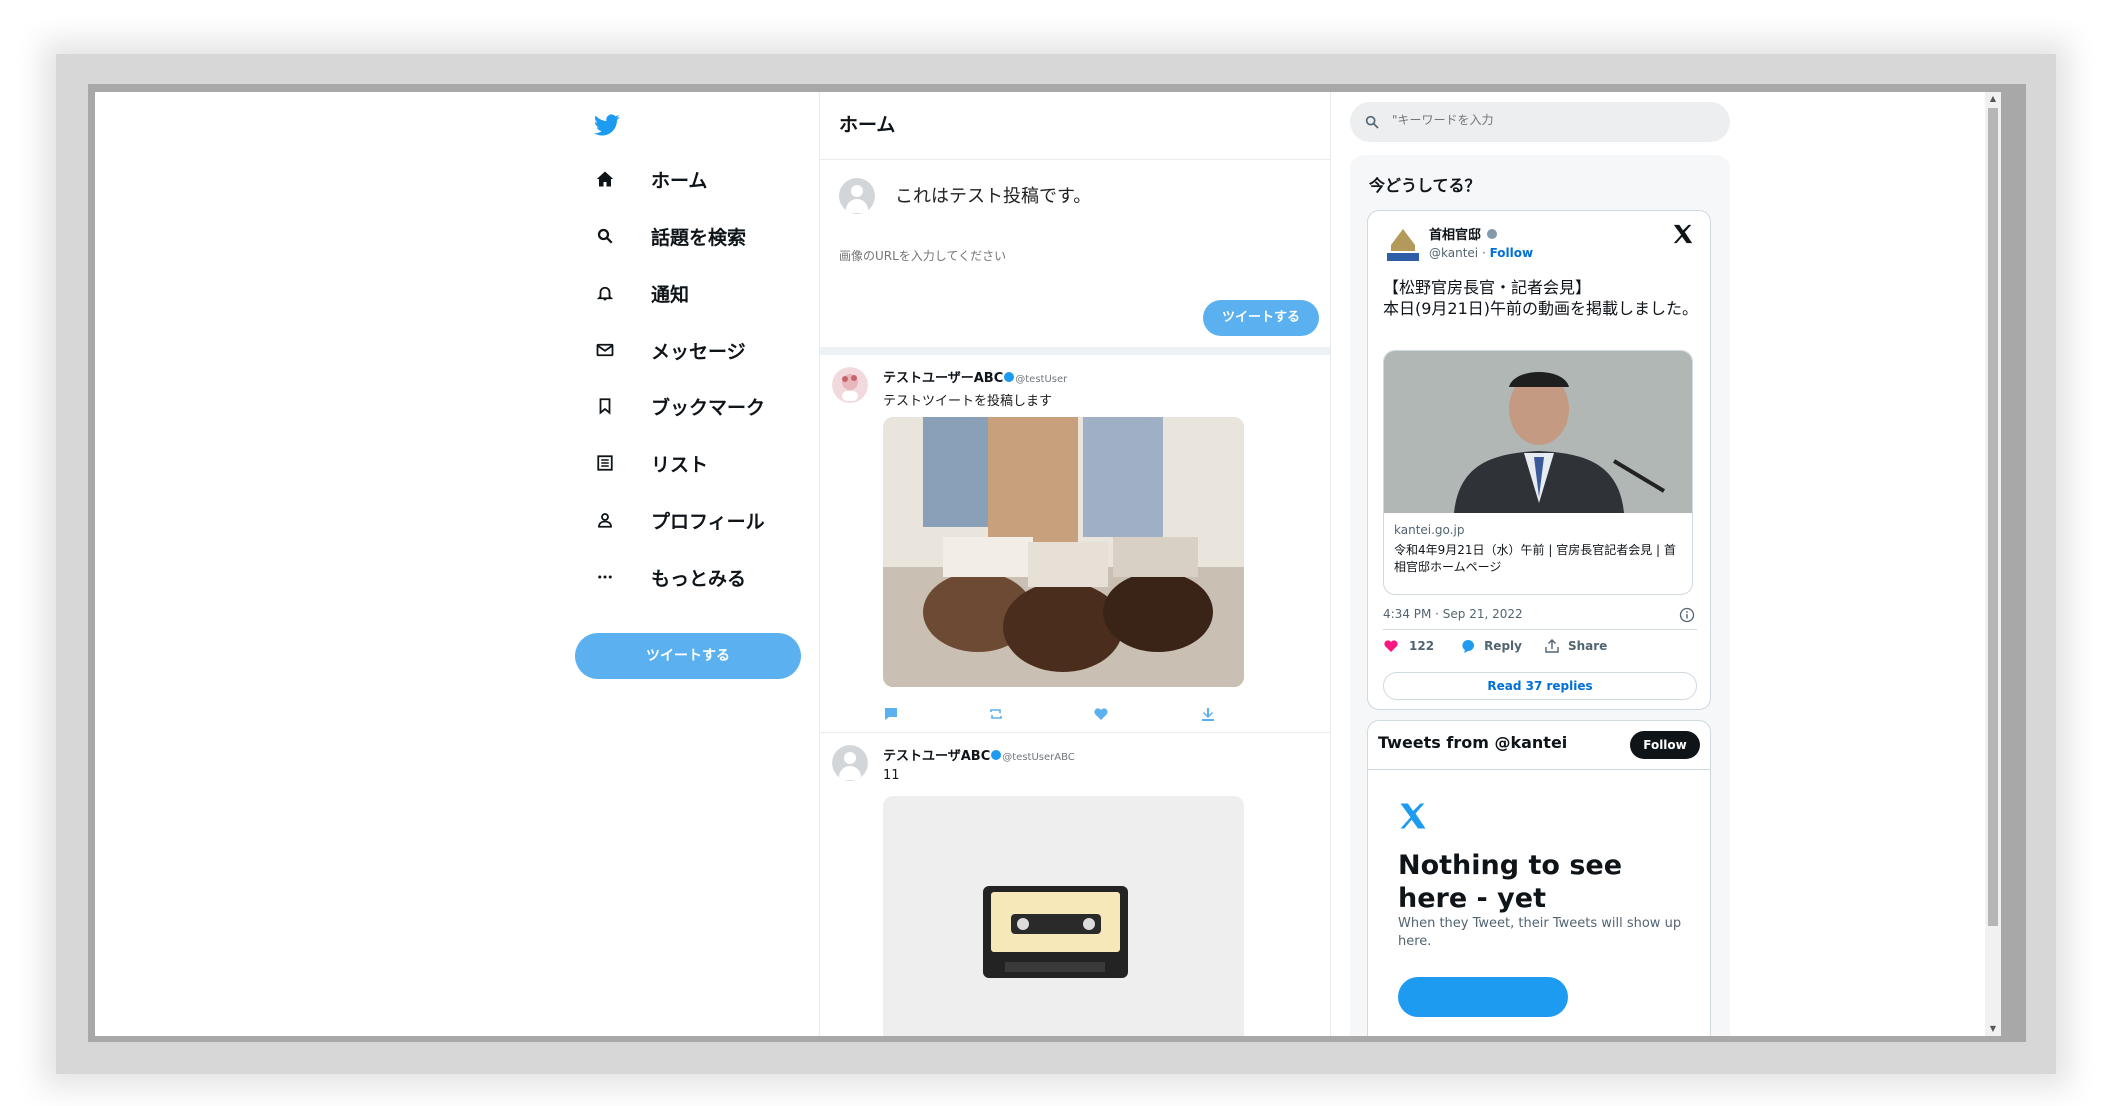  I want to click on reply-label: Reply, so click(1503, 646).